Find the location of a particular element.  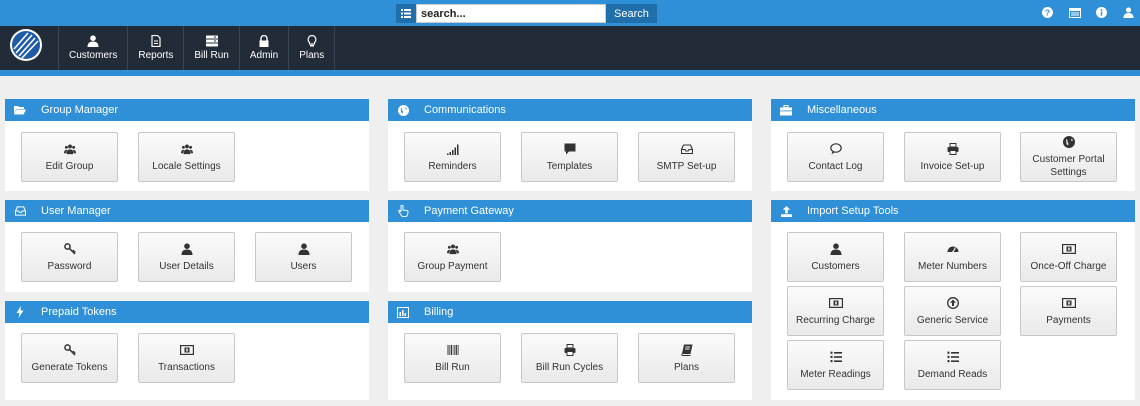

bolt-icon is located at coordinates (20, 312).